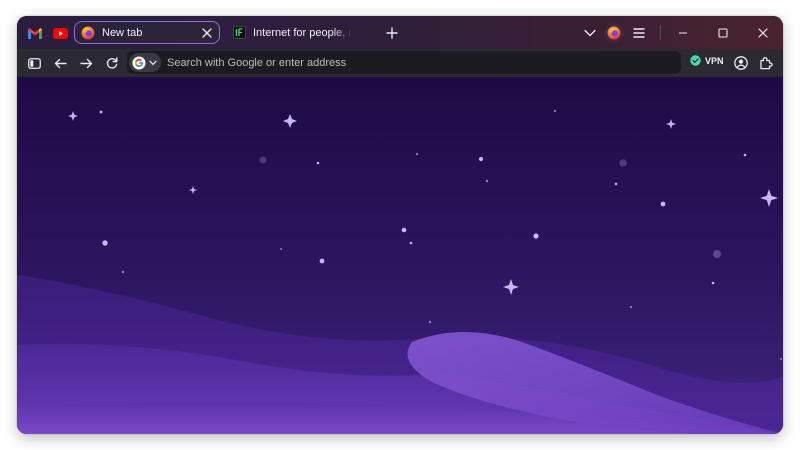  I want to click on minimize-button, so click(683, 33).